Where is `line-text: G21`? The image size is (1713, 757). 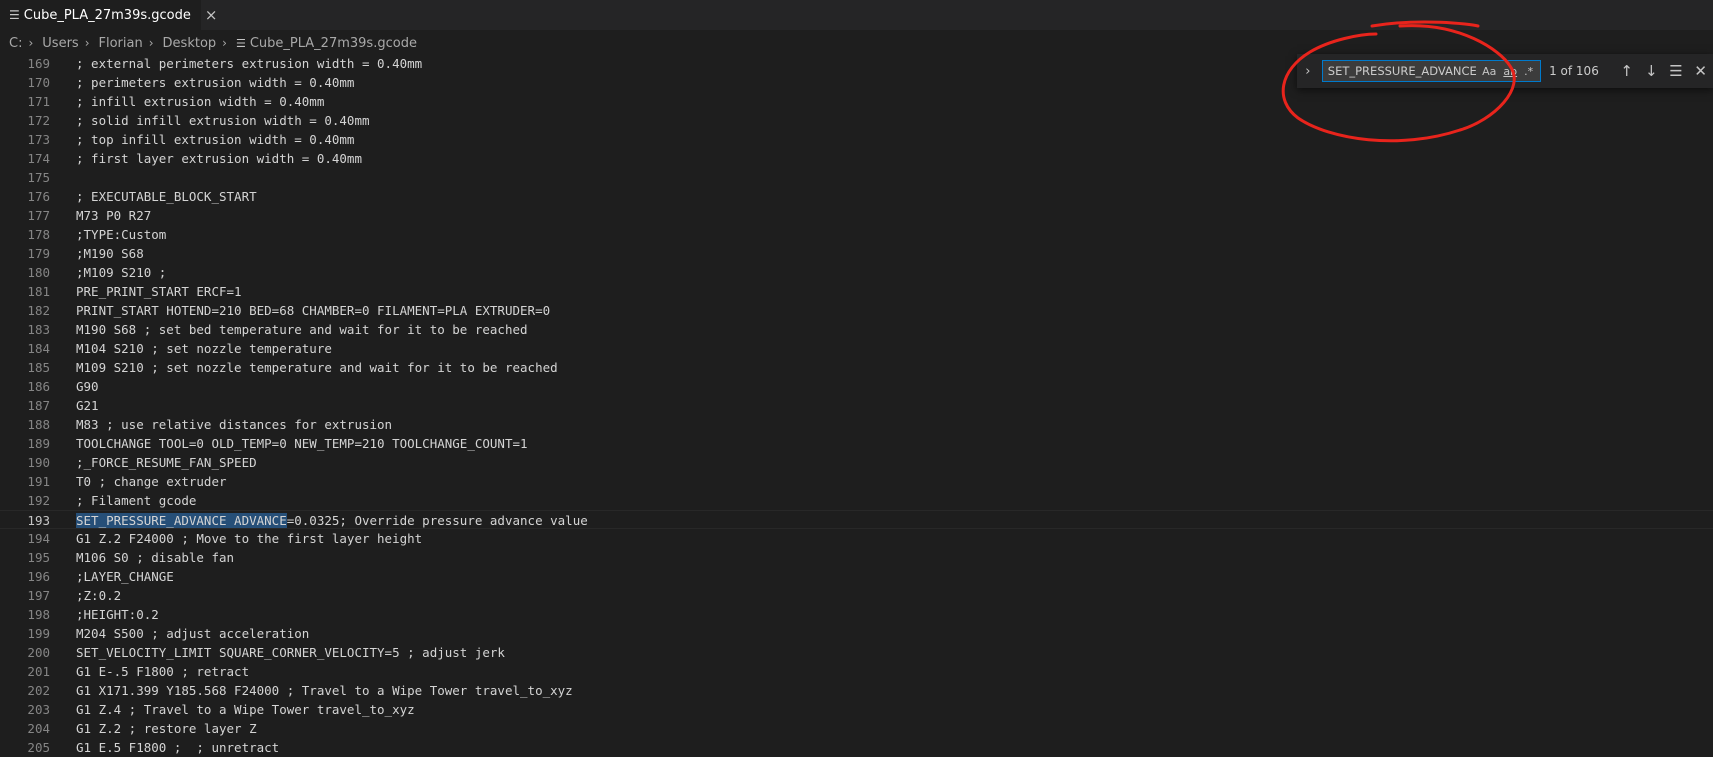 line-text: G21 is located at coordinates (87, 405).